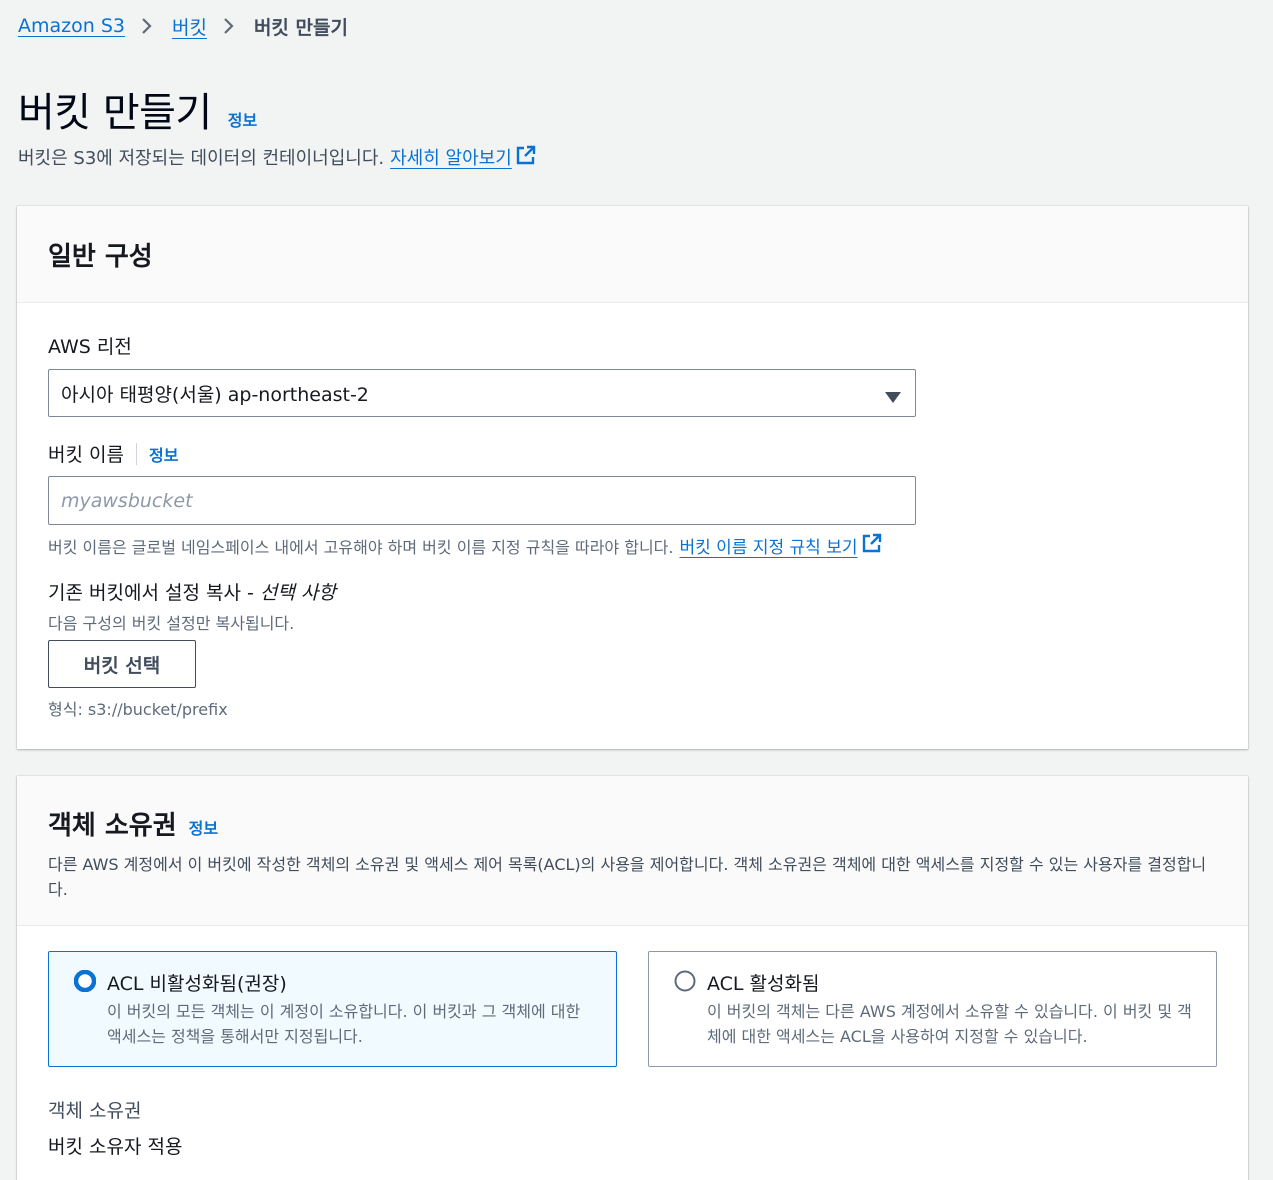  I want to click on object-ownership-info-link: 정보, so click(203, 827).